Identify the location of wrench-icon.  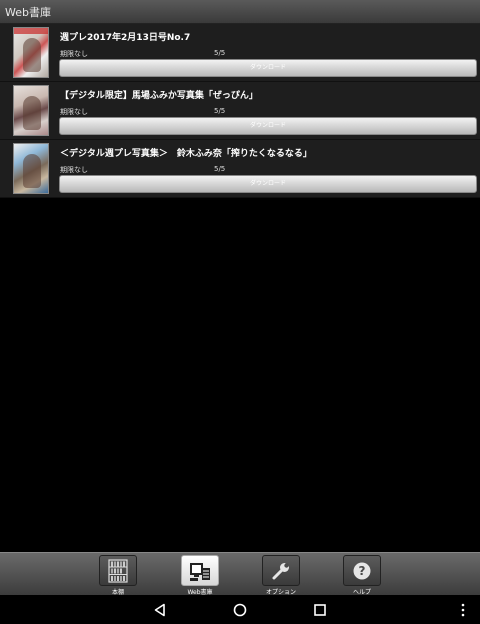
(281, 570).